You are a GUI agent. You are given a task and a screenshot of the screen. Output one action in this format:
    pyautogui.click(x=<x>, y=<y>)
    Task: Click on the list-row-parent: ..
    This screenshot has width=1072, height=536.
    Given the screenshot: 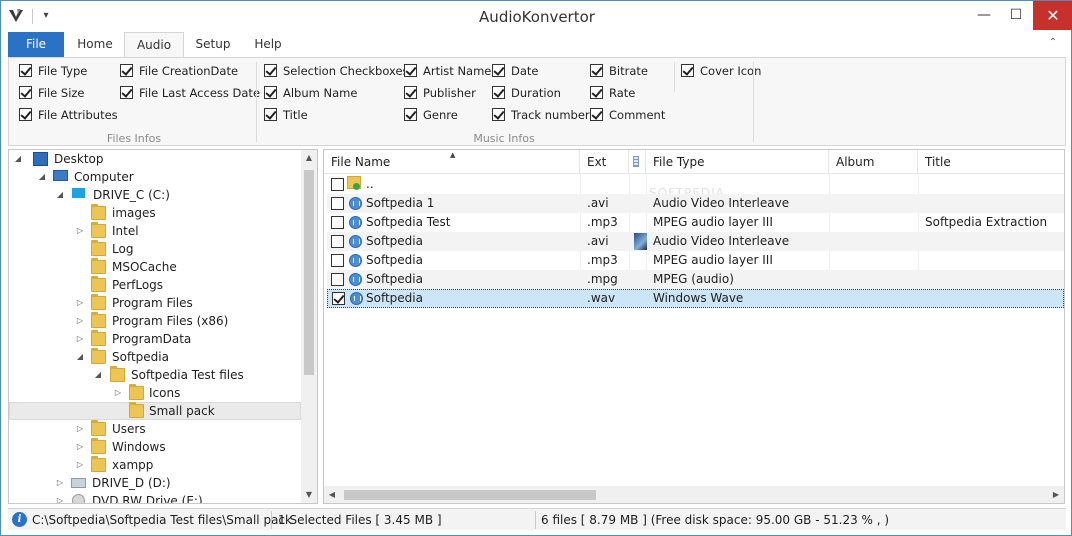 What is the action you would take?
    pyautogui.click(x=695, y=184)
    